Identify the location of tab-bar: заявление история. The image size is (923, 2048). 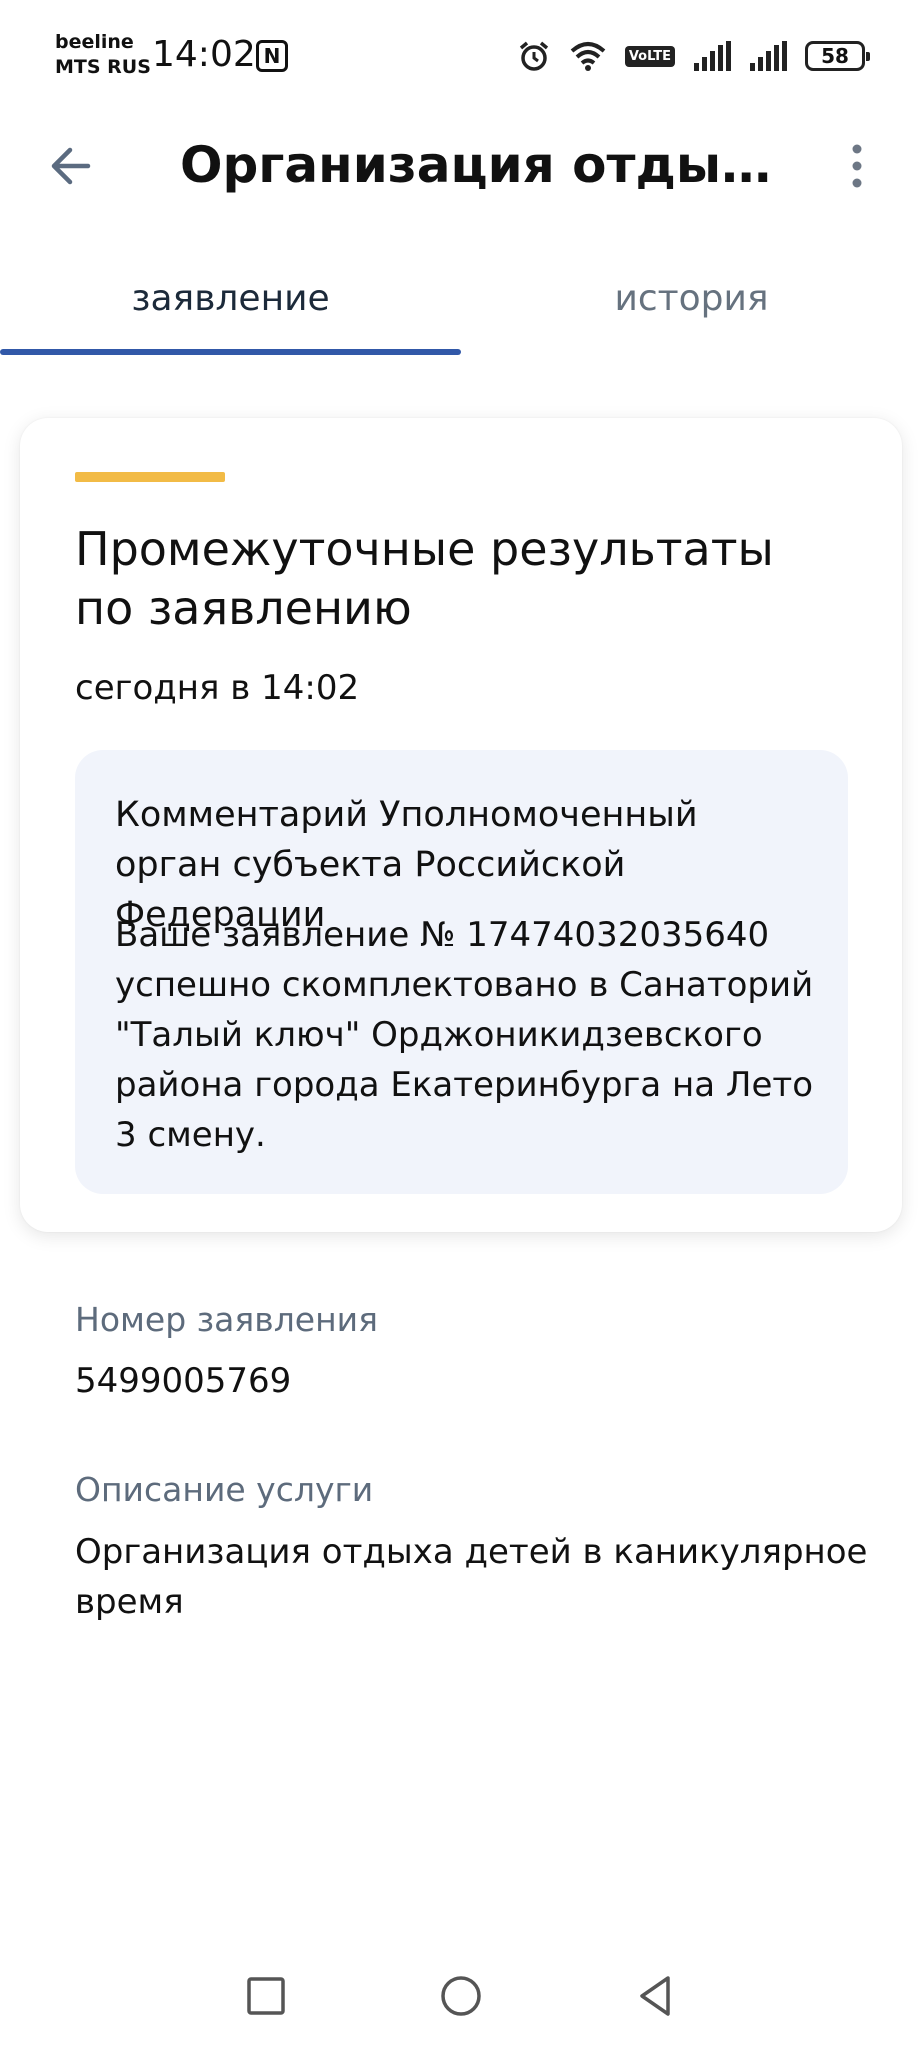
(461, 310).